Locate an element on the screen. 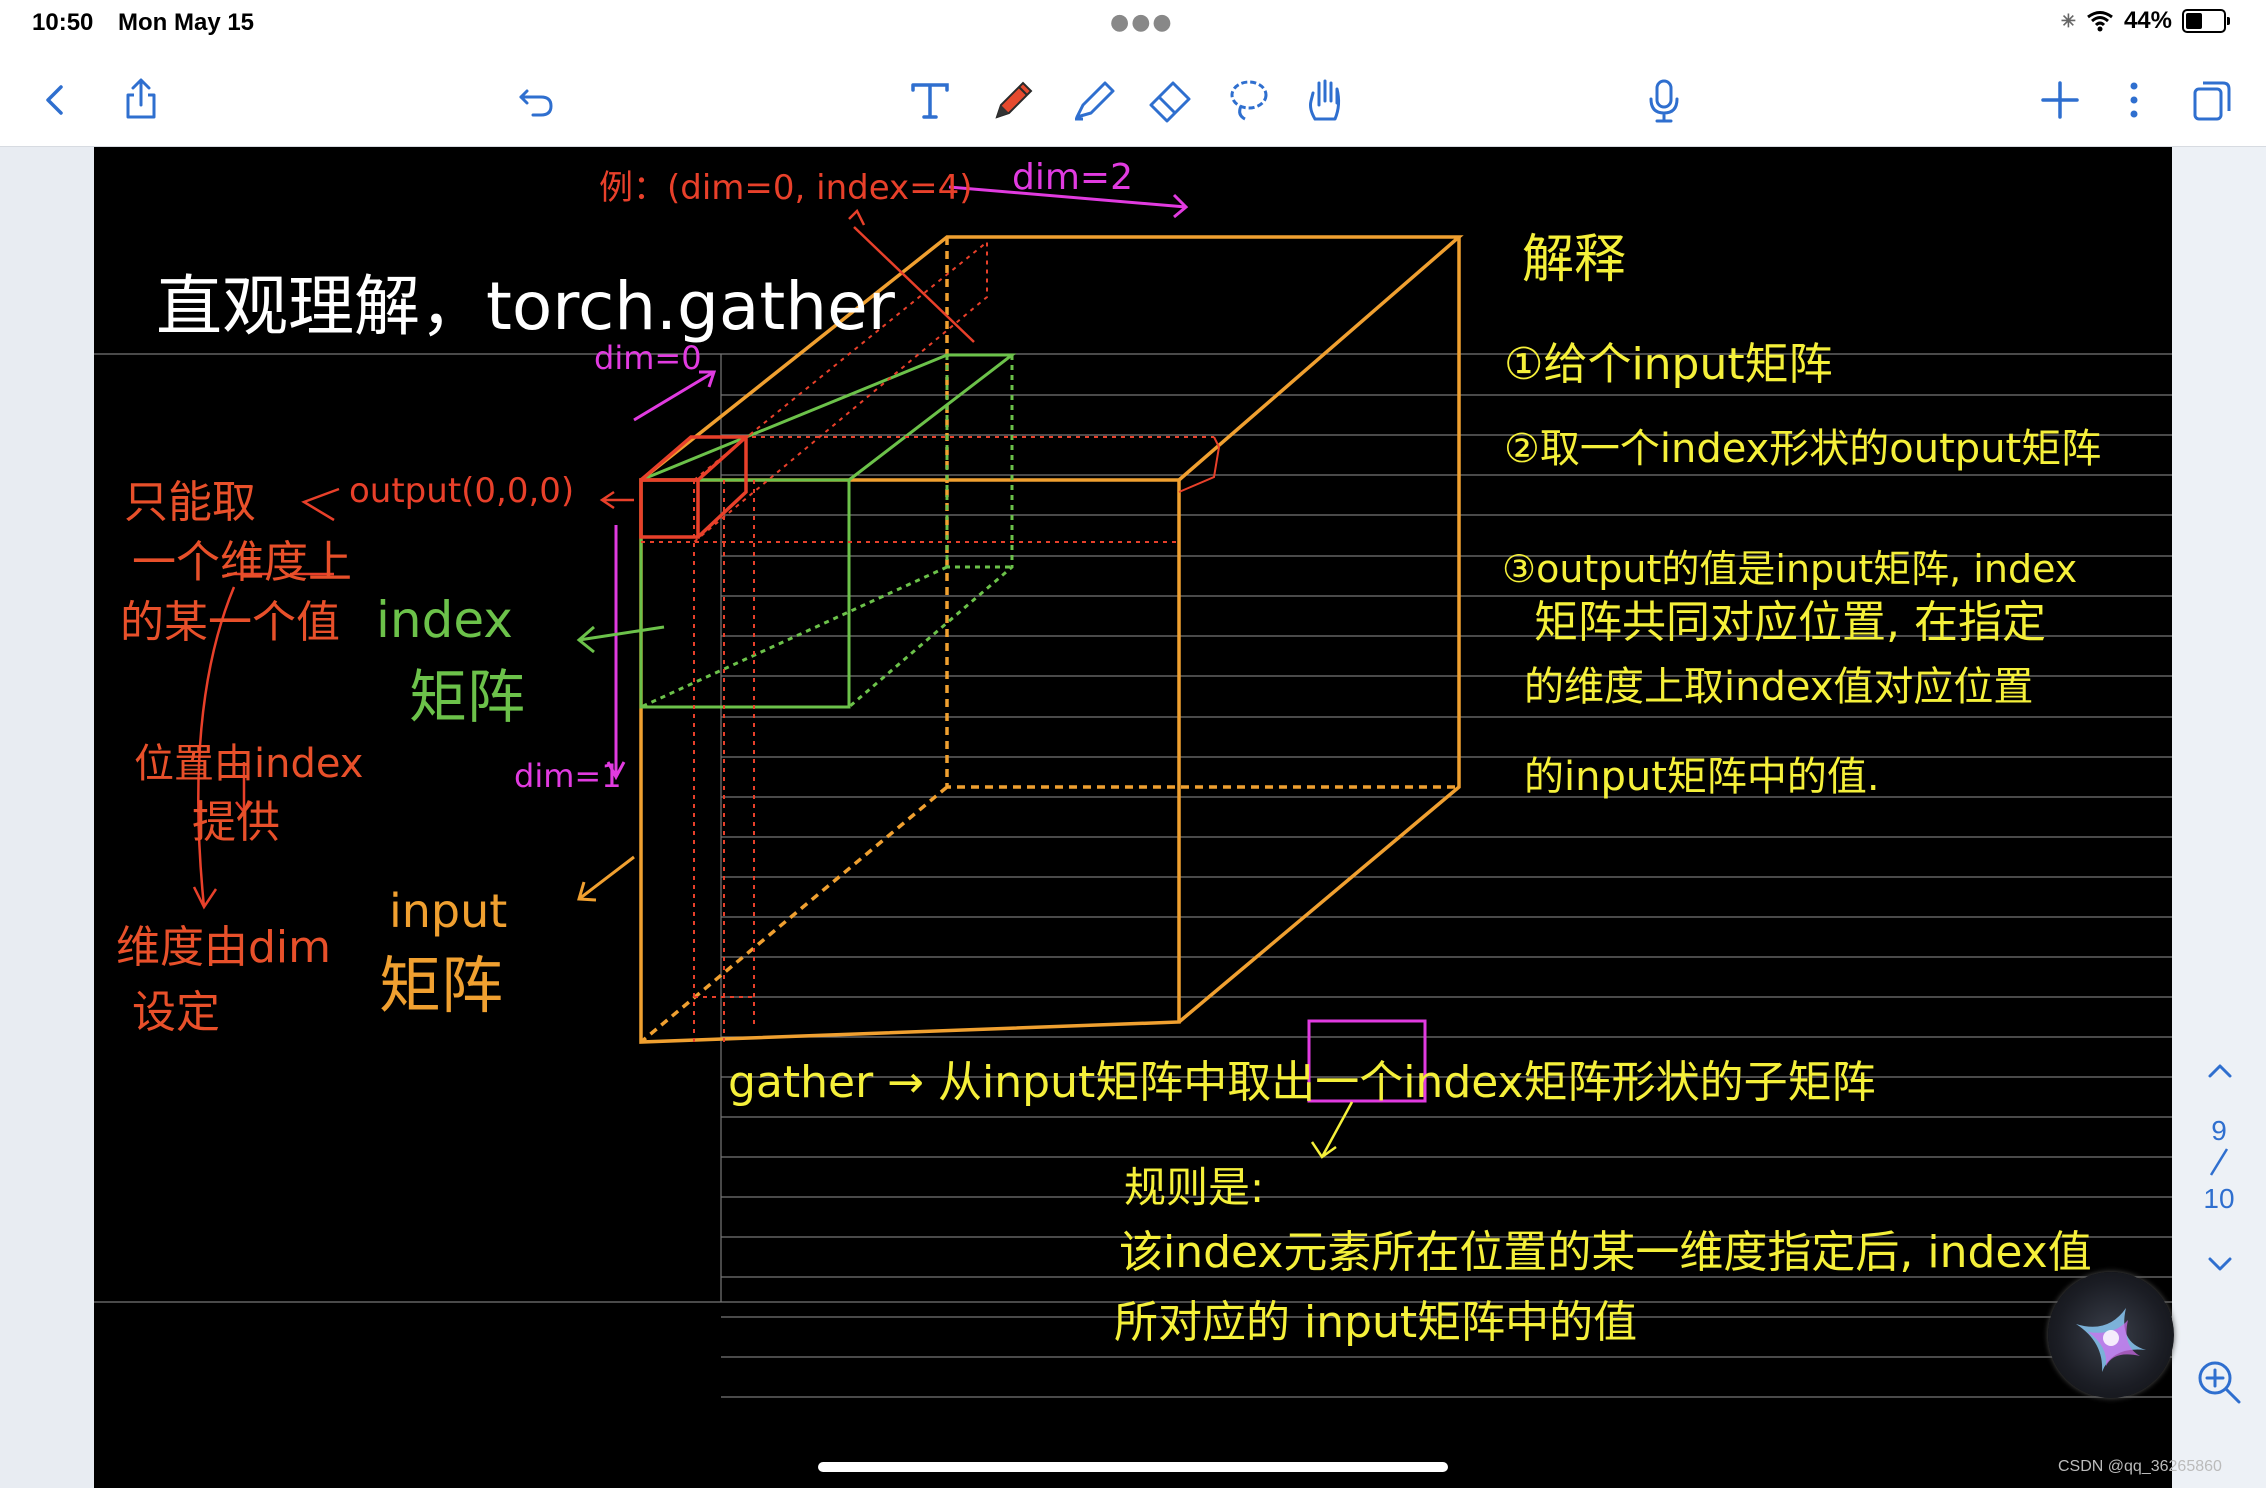 The height and width of the screenshot is (1488, 2266). slash-icon is located at coordinates (2219, 1162).